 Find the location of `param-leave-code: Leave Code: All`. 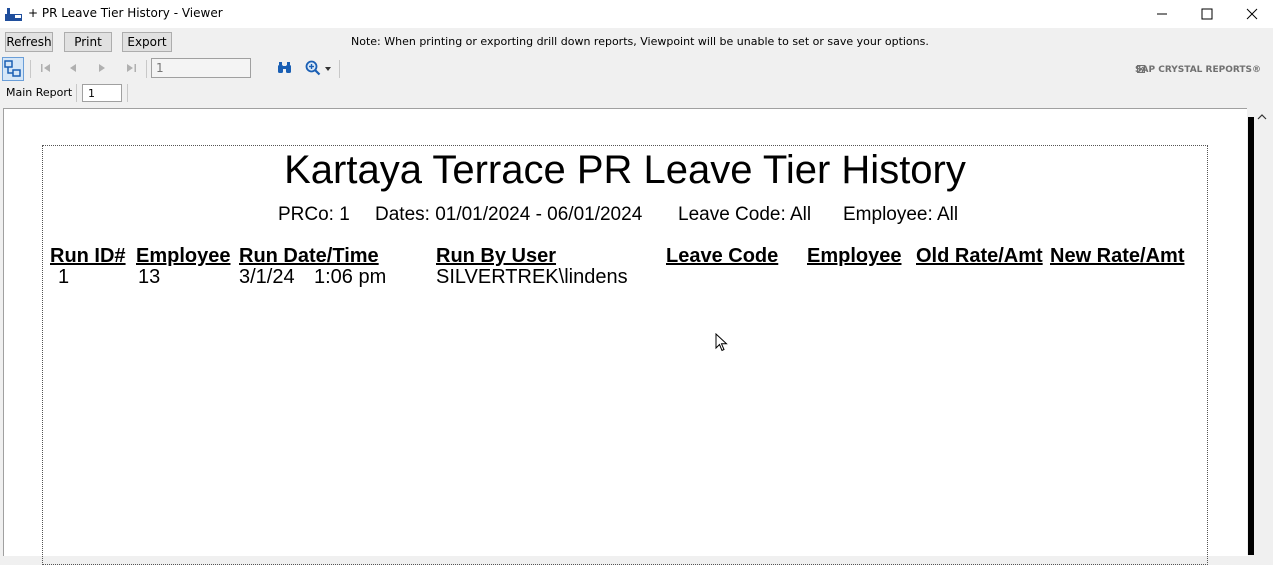

param-leave-code: Leave Code: All is located at coordinates (745, 214).